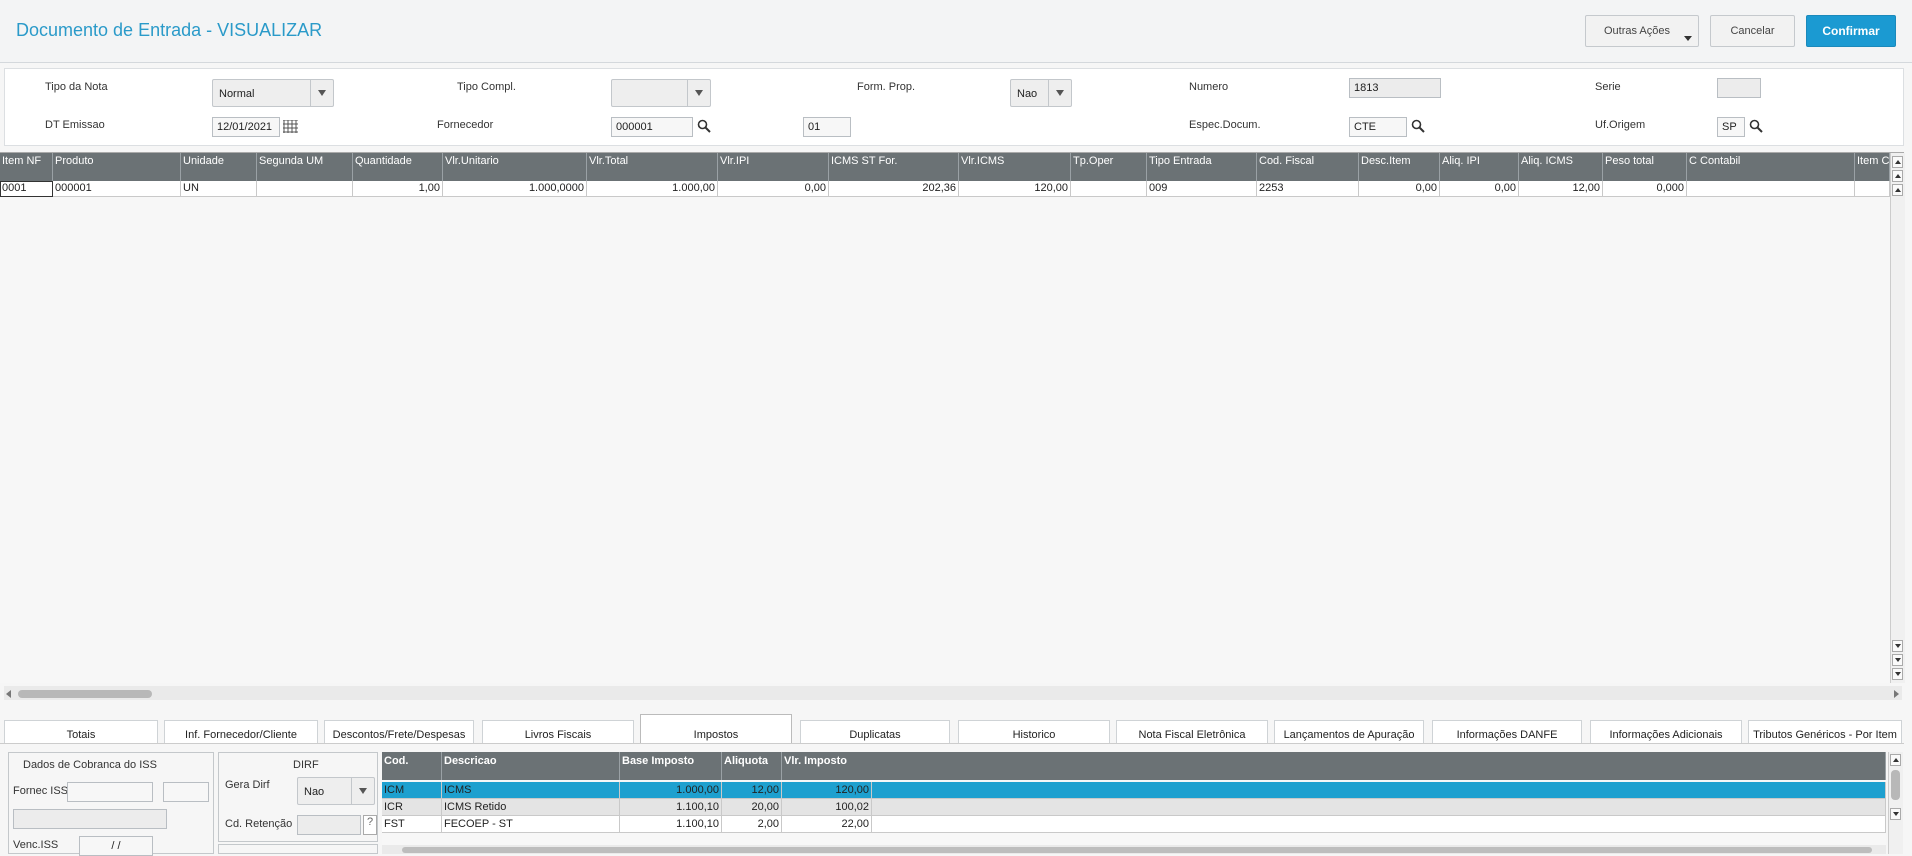 This screenshot has width=1912, height=856. What do you see at coordinates (26, 189) in the screenshot?
I see `grid-cell: 0001` at bounding box center [26, 189].